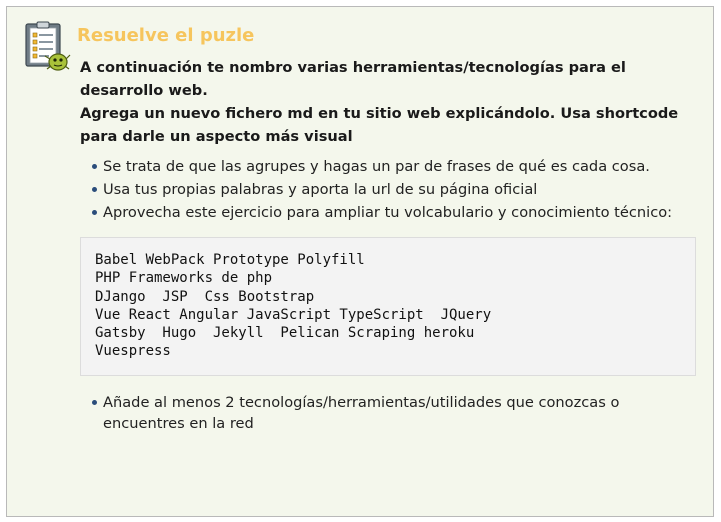  What do you see at coordinates (184, 278) in the screenshot?
I see `code-line: PHP Frameworks de php` at bounding box center [184, 278].